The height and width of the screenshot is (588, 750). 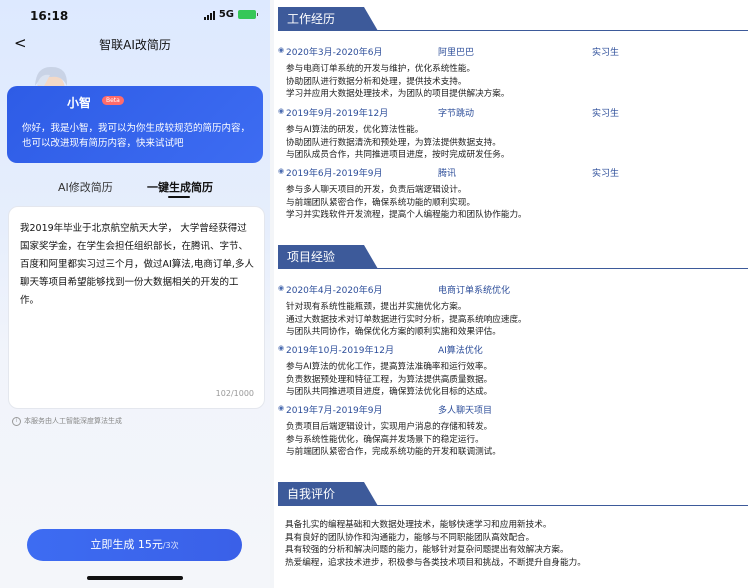 What do you see at coordinates (180, 187) in the screenshot?
I see `tab-generate-resume: 一键生成简历` at bounding box center [180, 187].